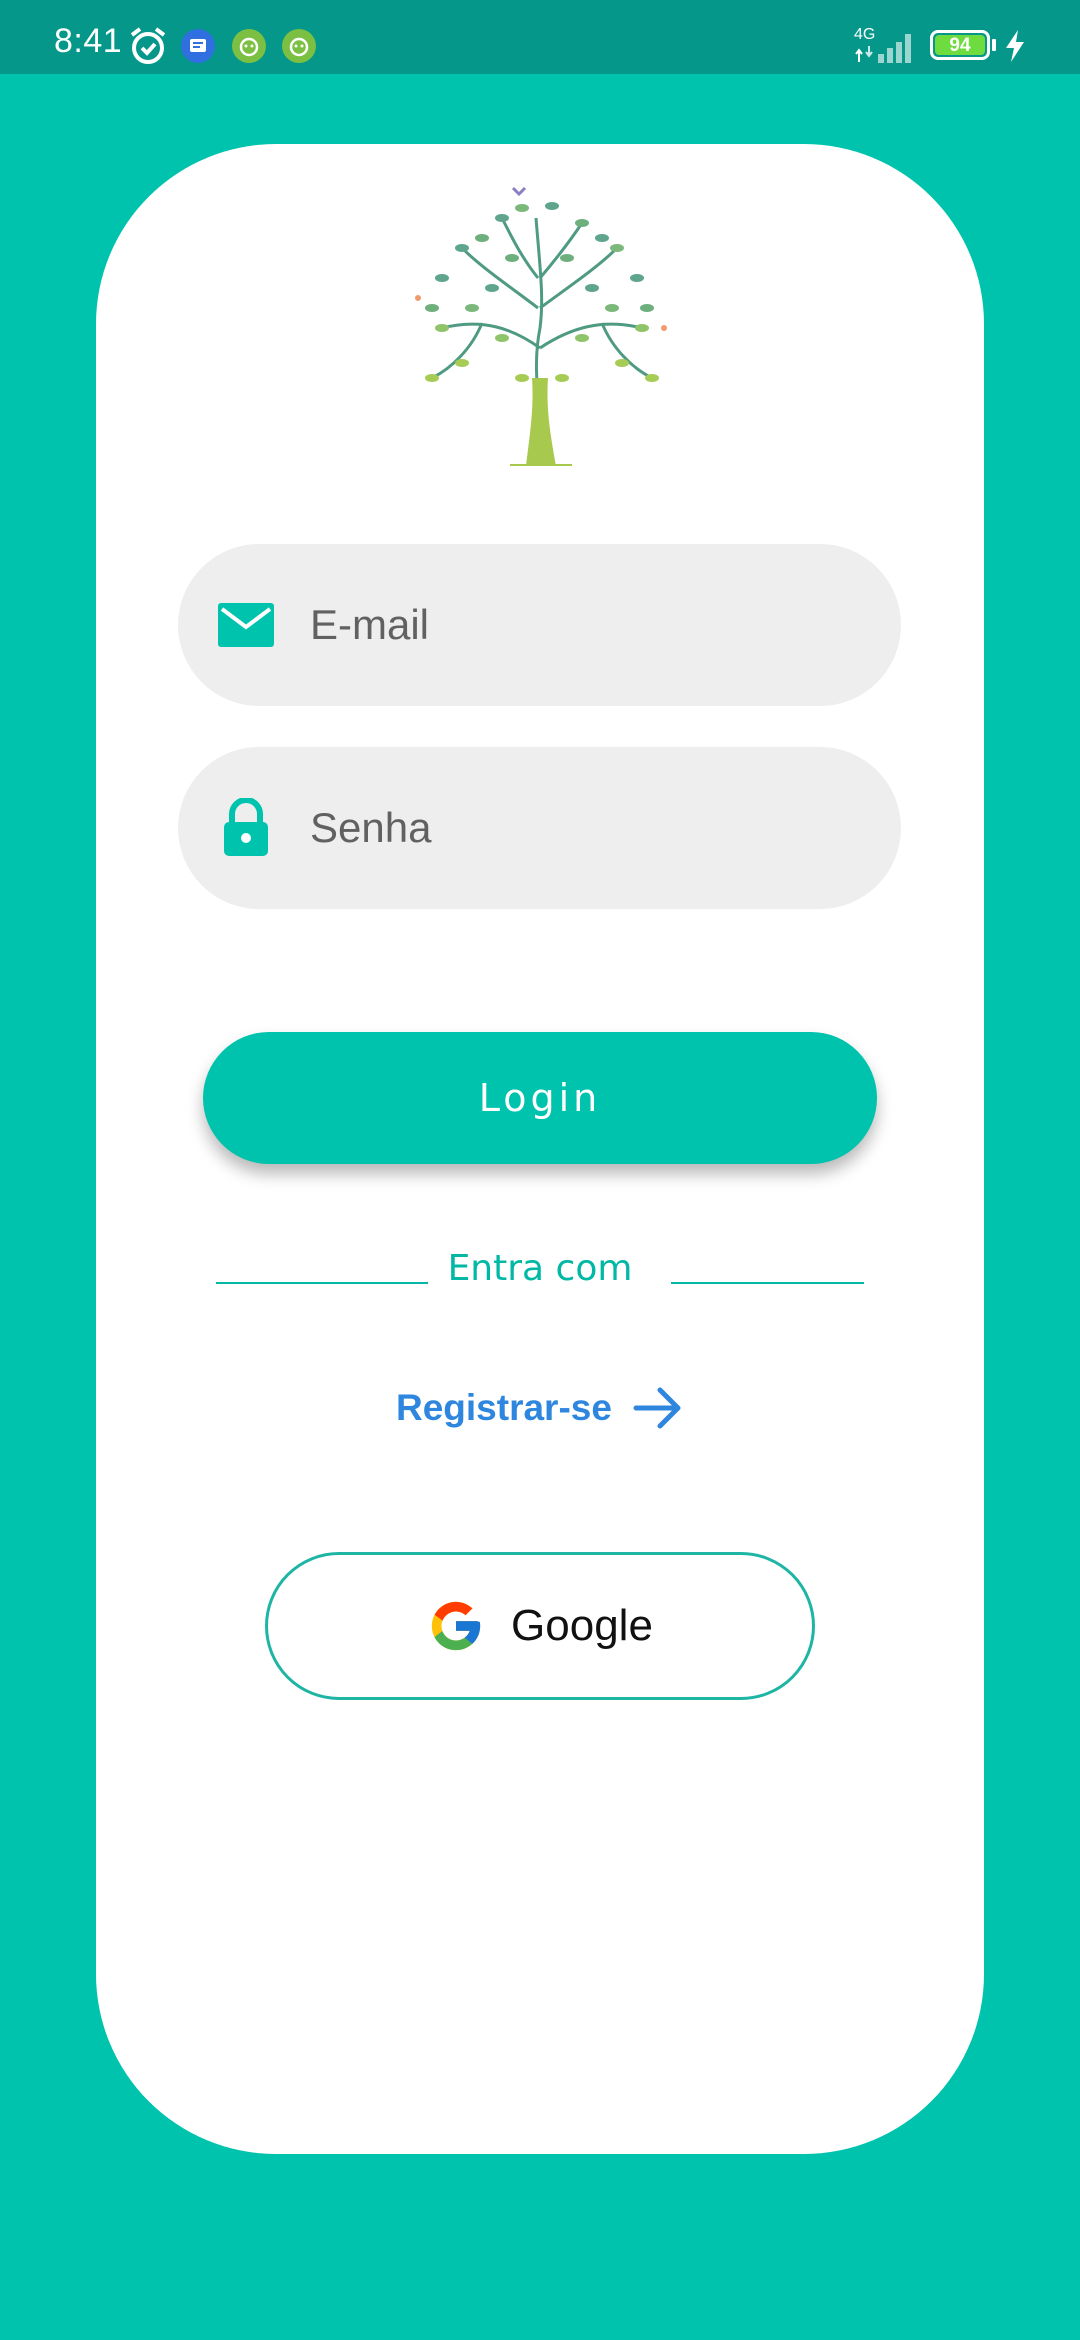  Describe the element at coordinates (590, 828) in the screenshot. I see `password-input` at that location.